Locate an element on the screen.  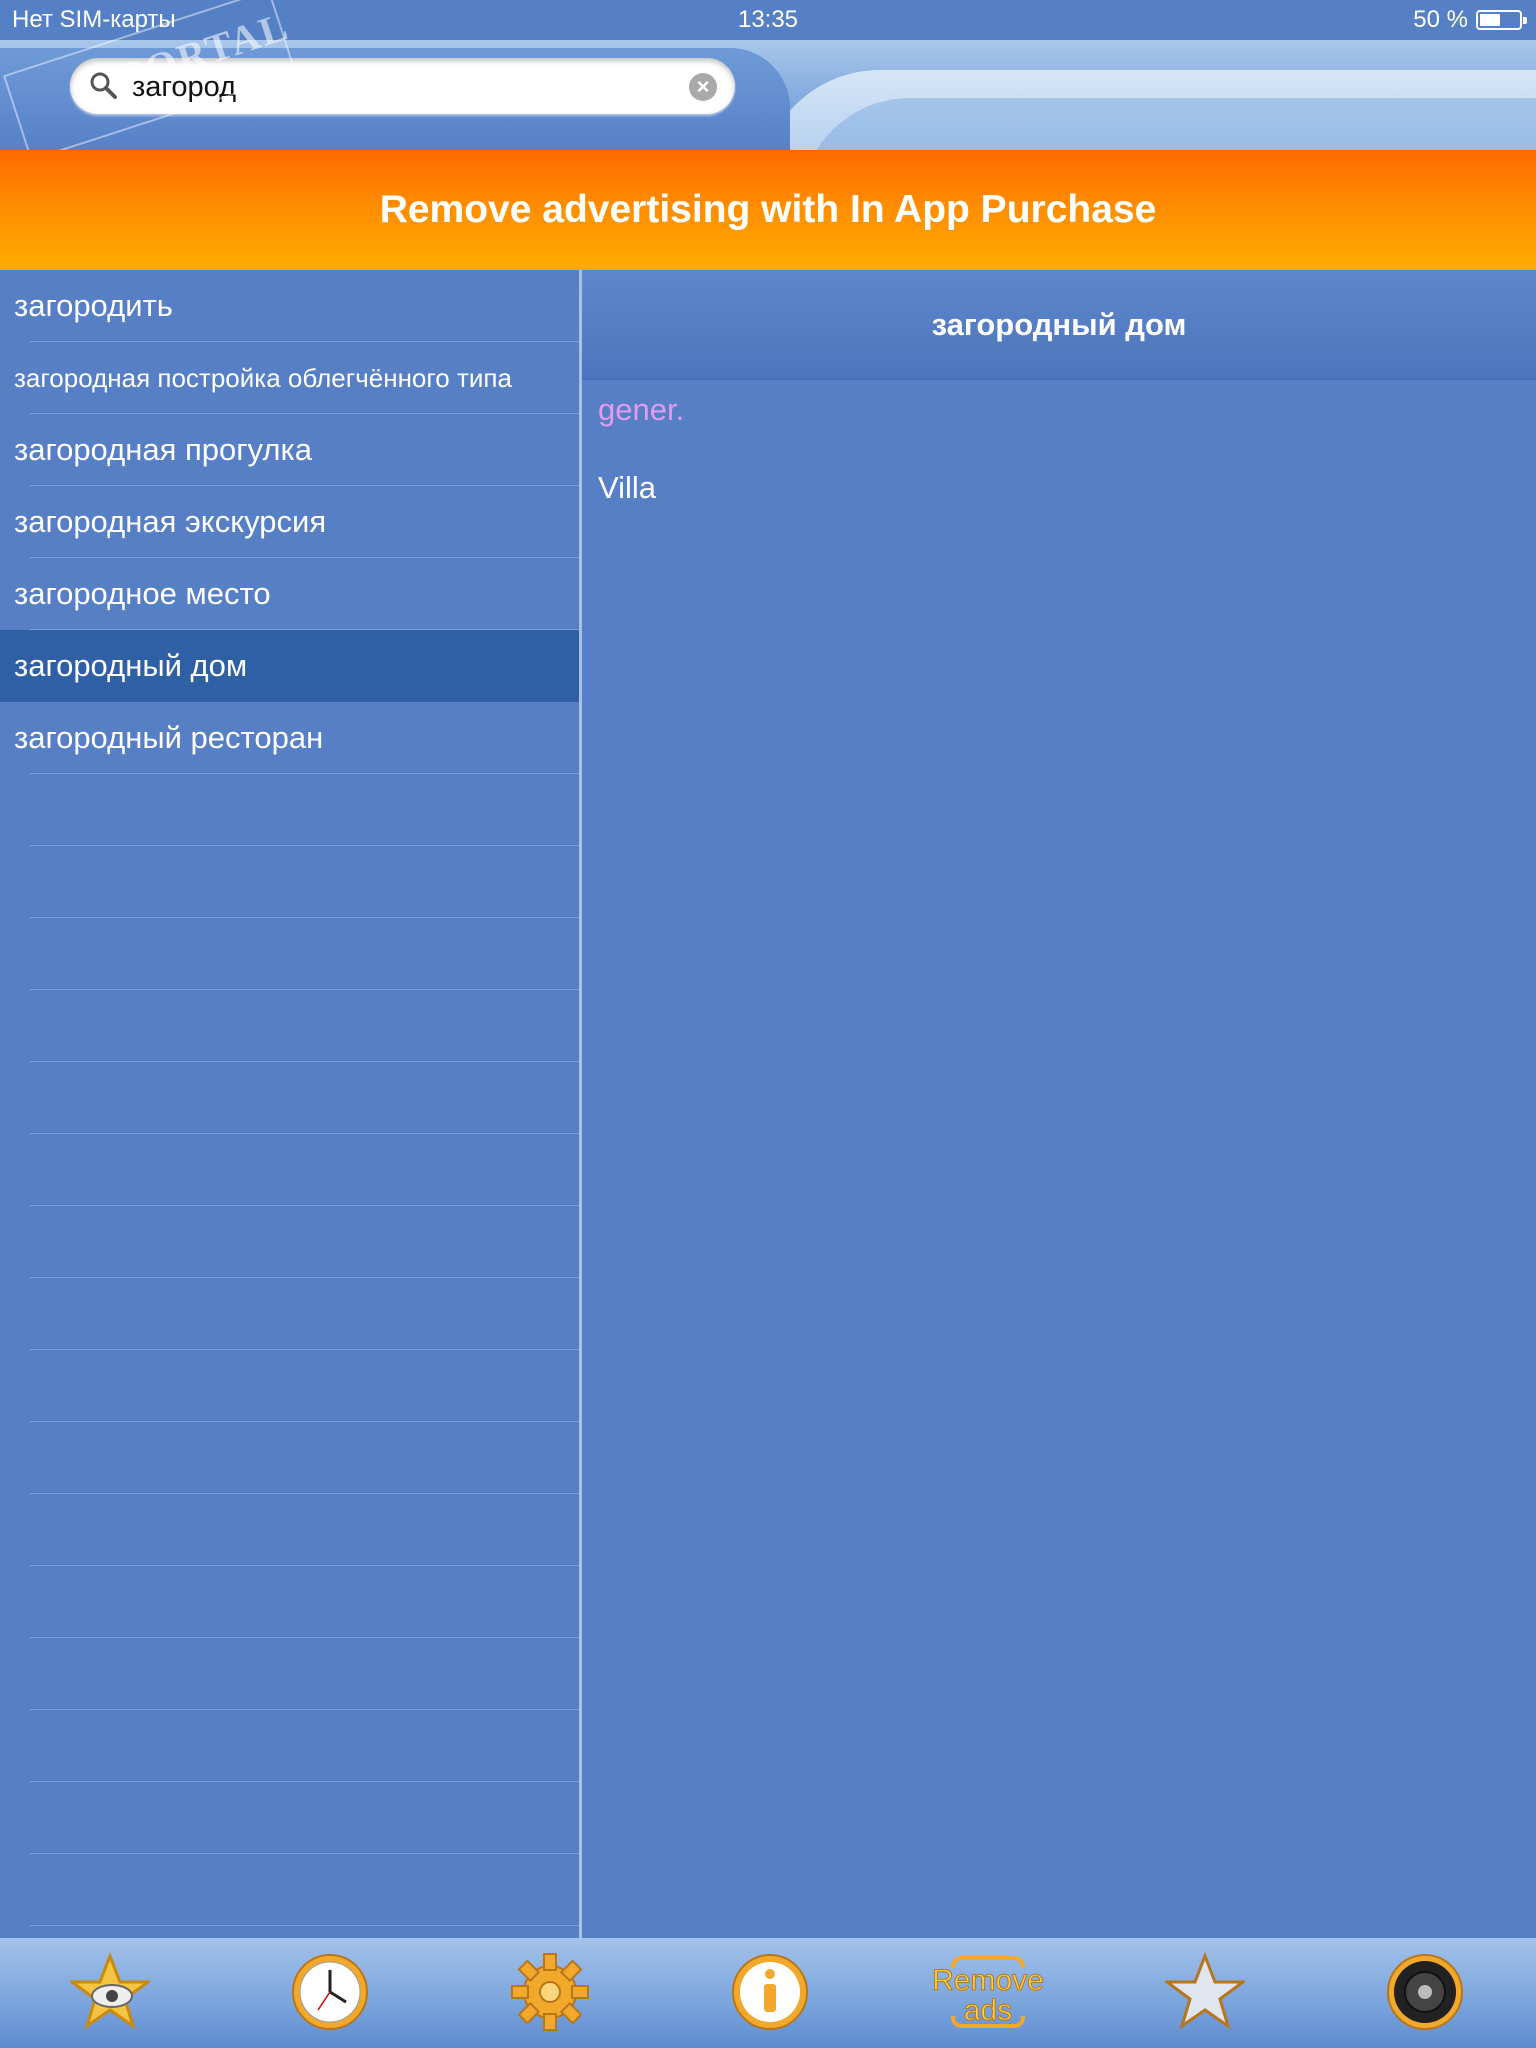
bottom-tabbar: Remove ads is located at coordinates (768, 1993).